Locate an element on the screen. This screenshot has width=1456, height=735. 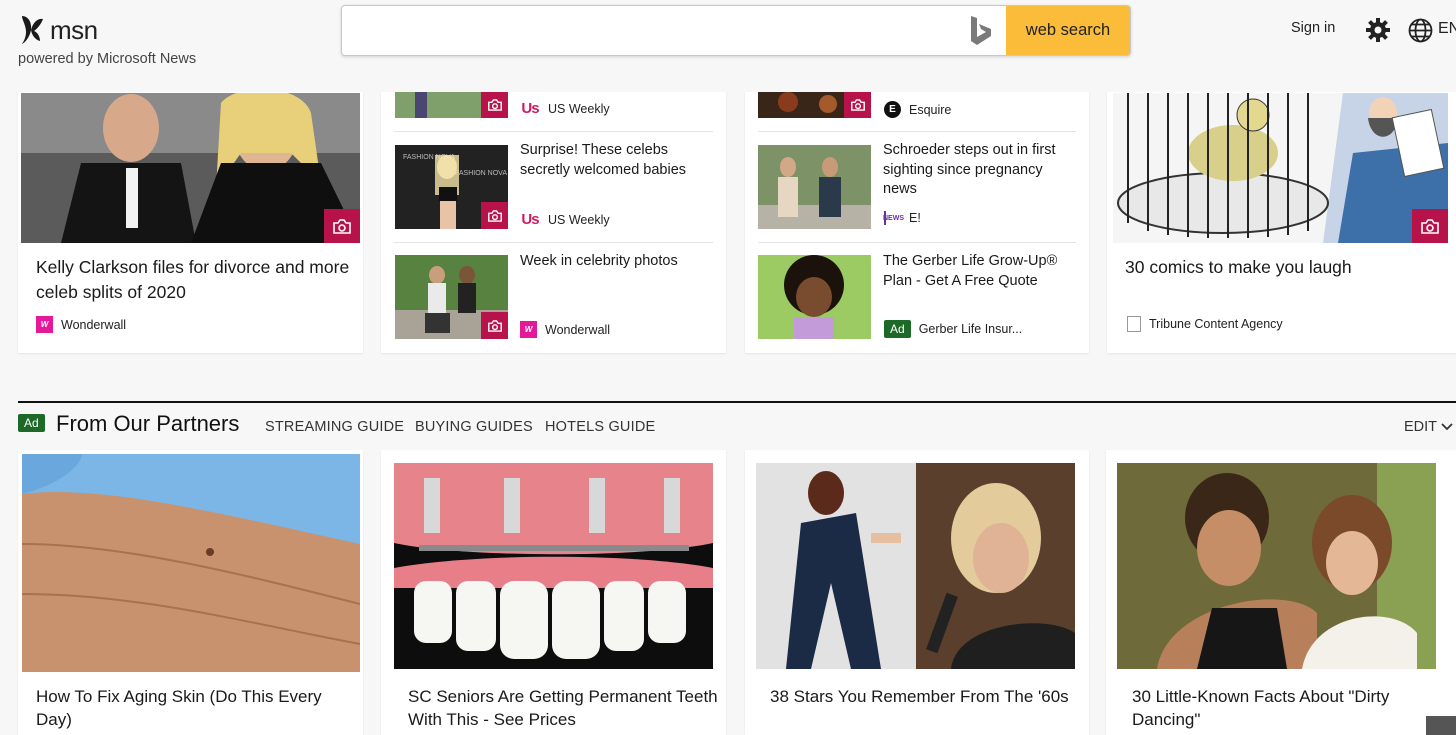
logo-text: msn is located at coordinates (74, 29).